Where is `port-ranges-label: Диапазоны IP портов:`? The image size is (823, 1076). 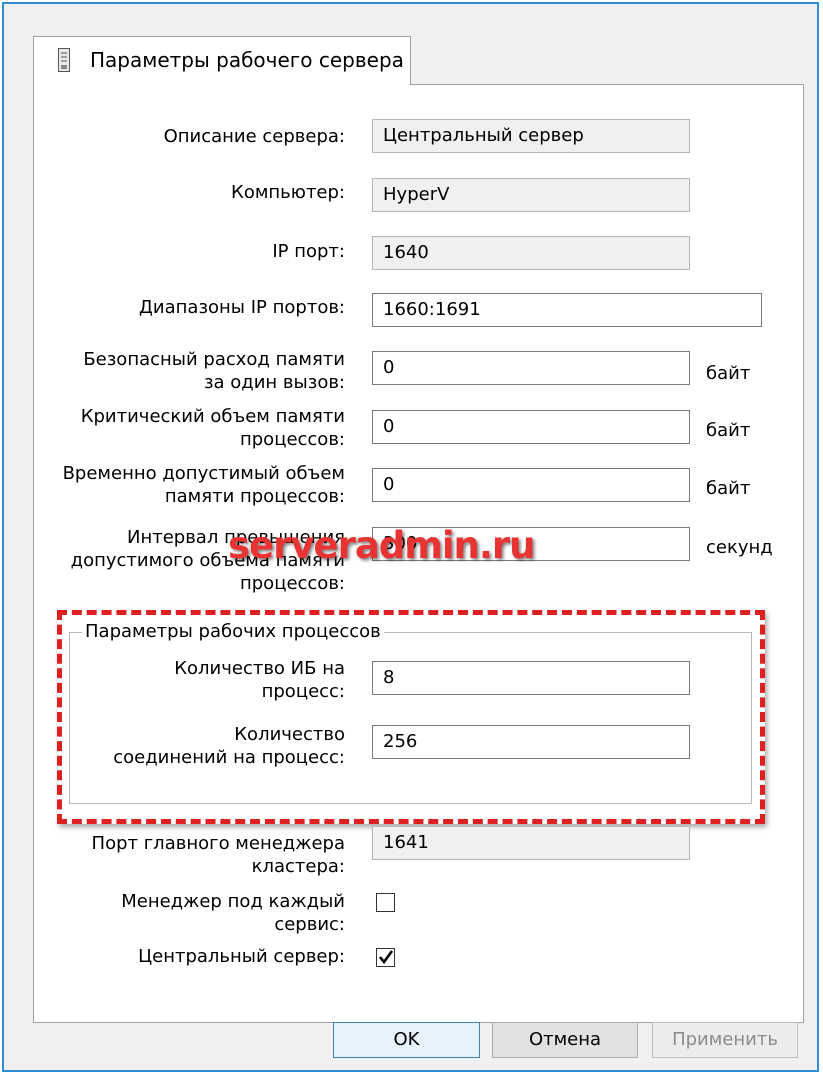
port-ranges-label: Диапазоны IP портов: is located at coordinates (241, 307).